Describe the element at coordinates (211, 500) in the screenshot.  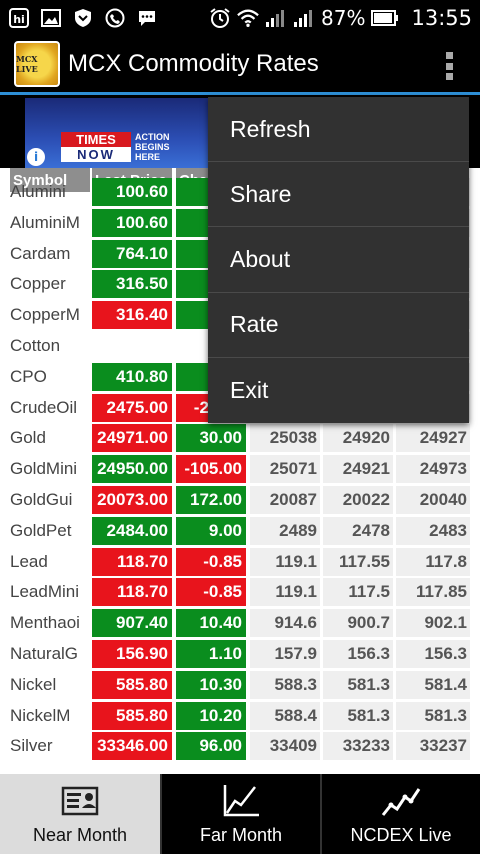
I see `change-cell: 172.00` at that location.